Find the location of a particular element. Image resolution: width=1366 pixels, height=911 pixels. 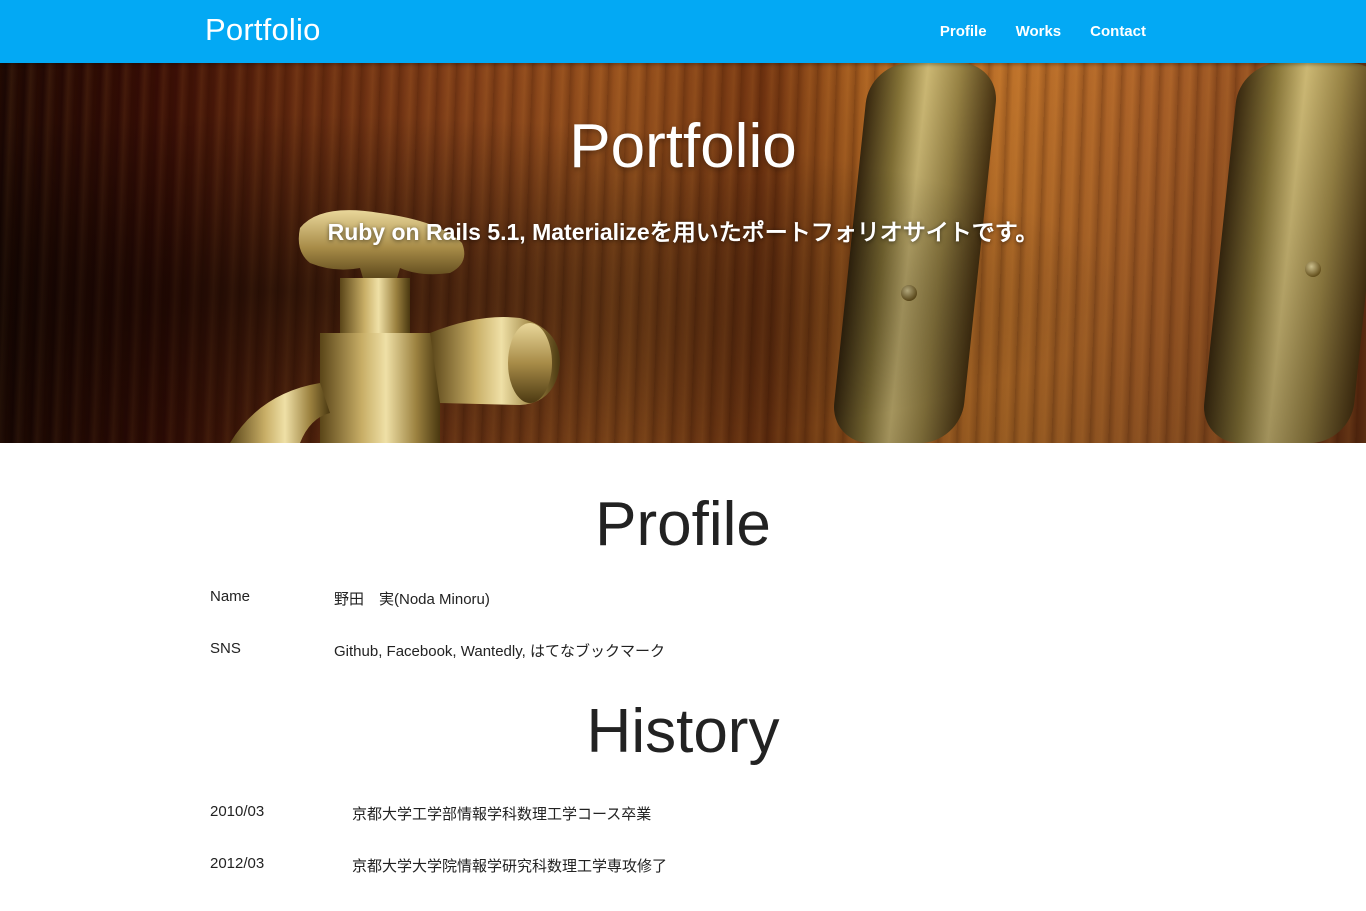

nav-link-contact: Contact is located at coordinates (1118, 31).